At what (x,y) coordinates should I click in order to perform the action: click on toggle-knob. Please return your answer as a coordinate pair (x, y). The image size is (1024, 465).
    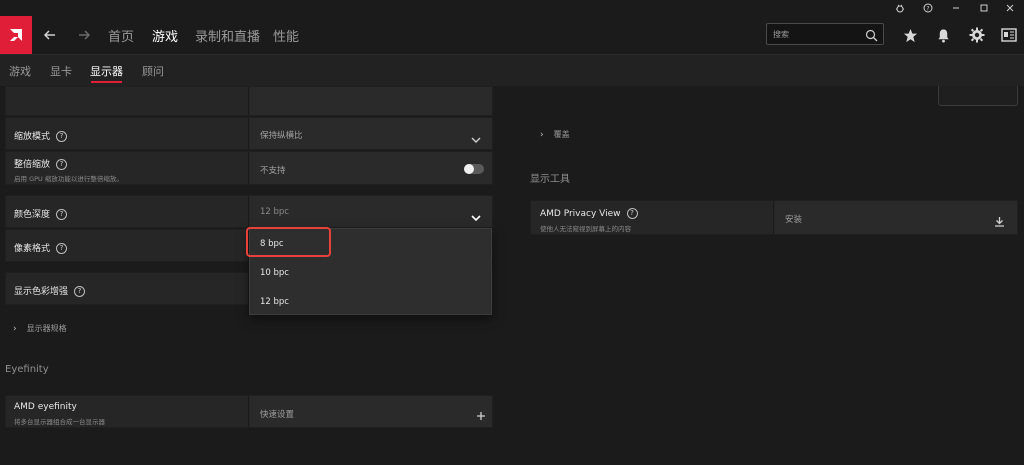
    Looking at the image, I should click on (469, 169).